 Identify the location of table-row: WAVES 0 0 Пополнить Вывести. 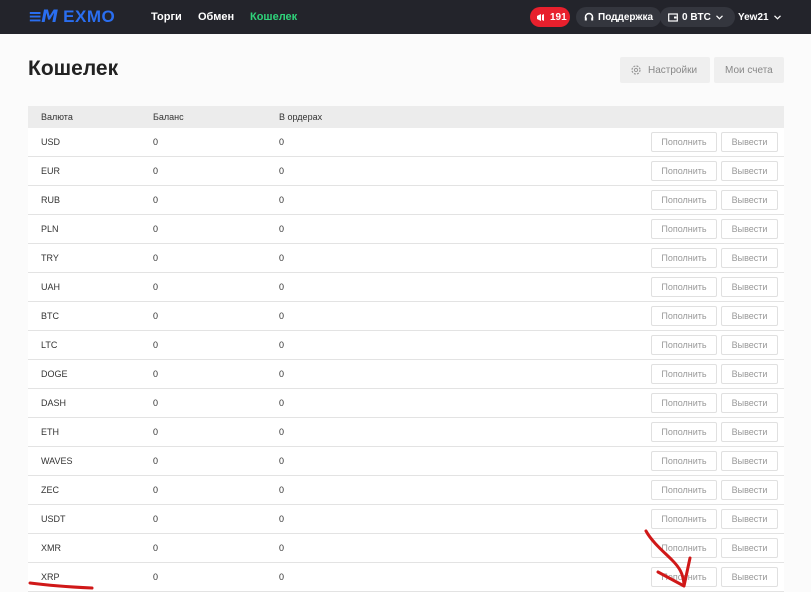
(406, 461).